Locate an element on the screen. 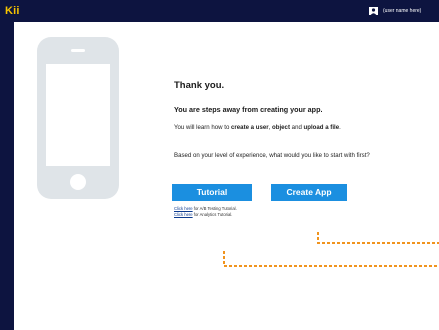 This screenshot has width=439, height=330. top-bar: Kii (user name here) is located at coordinates (219, 11).